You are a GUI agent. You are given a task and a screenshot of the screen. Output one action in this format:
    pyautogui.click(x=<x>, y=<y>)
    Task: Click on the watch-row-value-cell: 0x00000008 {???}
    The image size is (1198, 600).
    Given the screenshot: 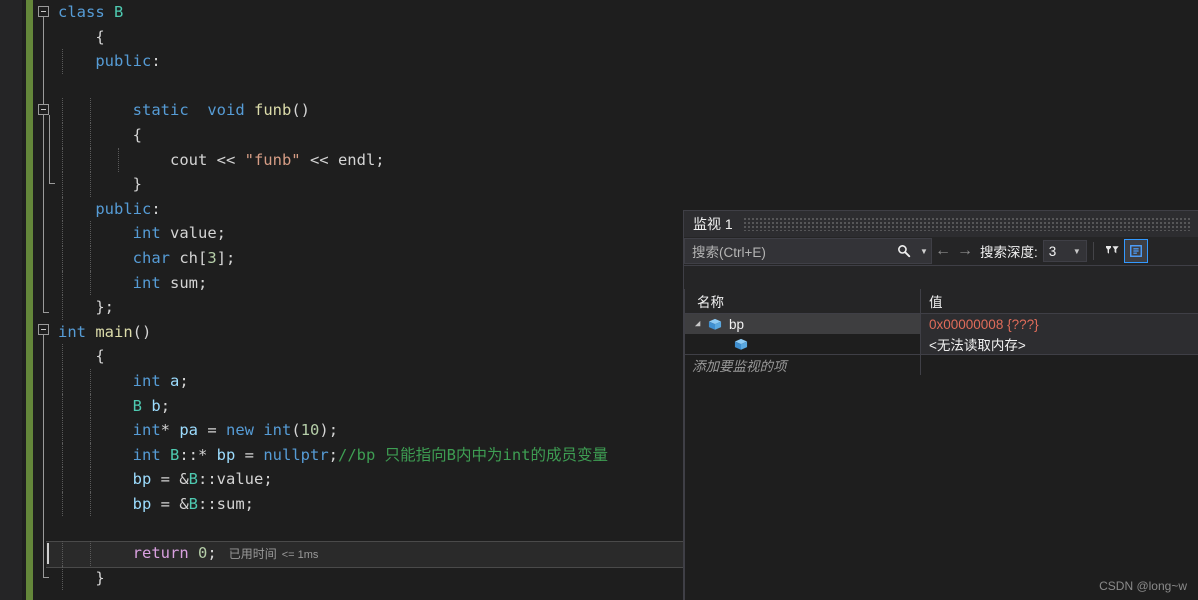 What is the action you would take?
    pyautogui.click(x=1059, y=324)
    